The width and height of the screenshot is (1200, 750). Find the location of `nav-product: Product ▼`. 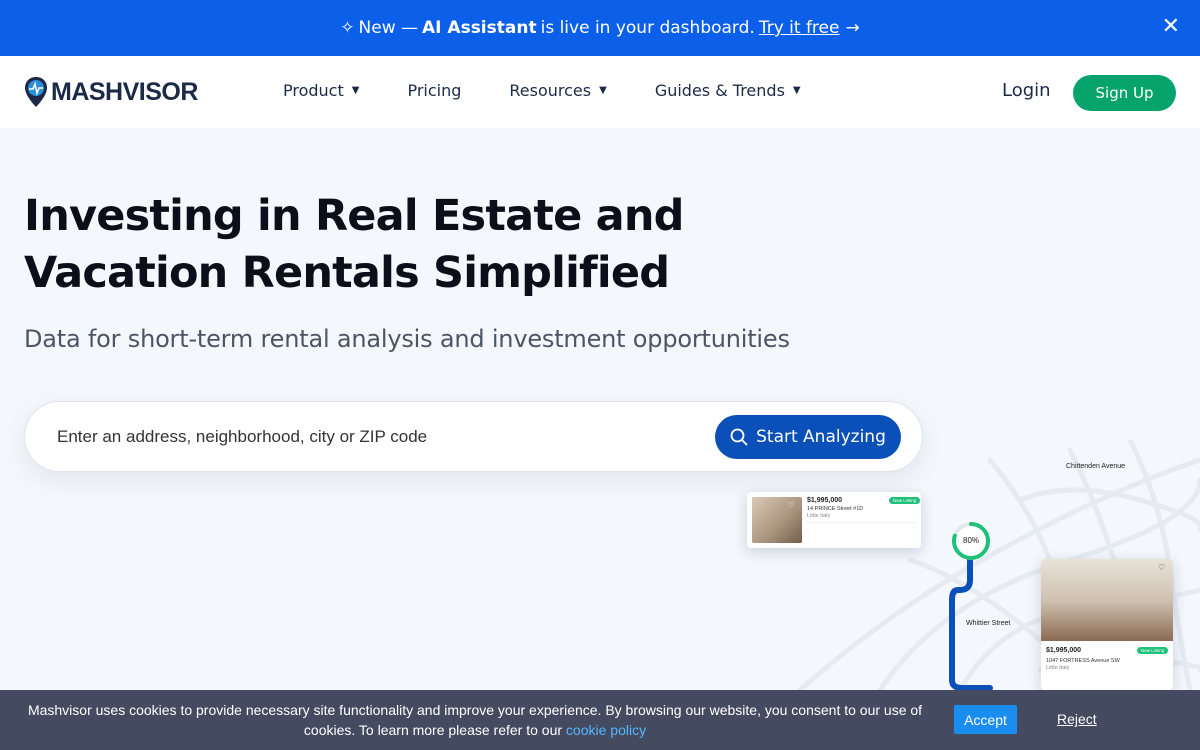

nav-product: Product ▼ is located at coordinates (321, 90).